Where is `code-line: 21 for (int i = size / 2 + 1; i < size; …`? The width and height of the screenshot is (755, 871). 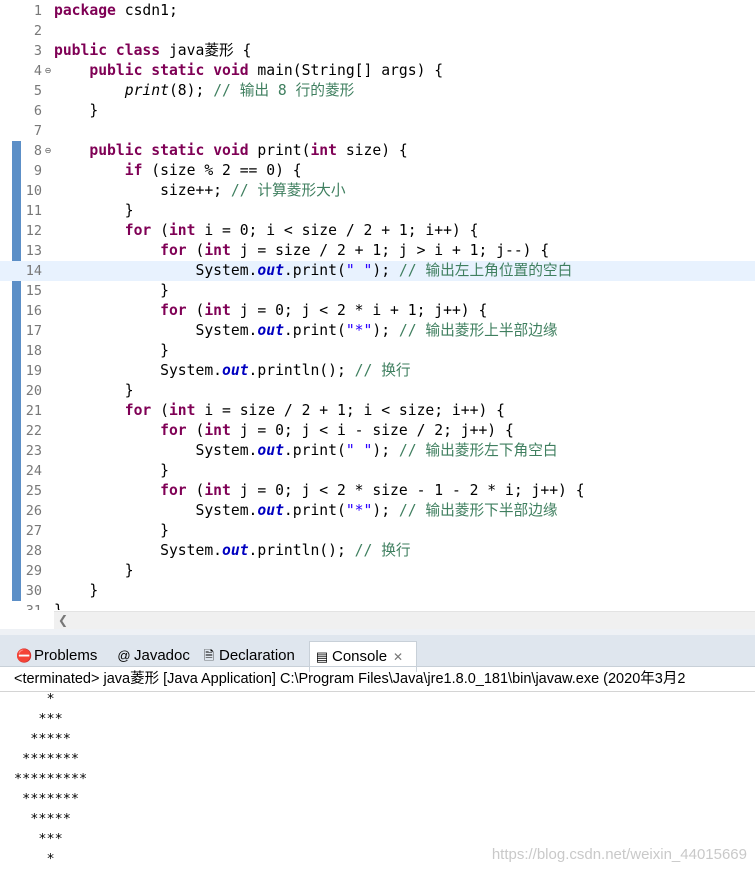
code-line: 21 for (int i = size / 2 + 1; i < size; … is located at coordinates (377, 411).